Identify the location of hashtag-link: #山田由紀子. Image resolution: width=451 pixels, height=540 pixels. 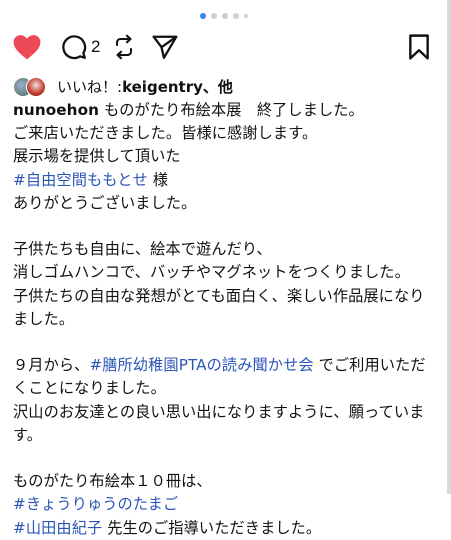
(57, 528).